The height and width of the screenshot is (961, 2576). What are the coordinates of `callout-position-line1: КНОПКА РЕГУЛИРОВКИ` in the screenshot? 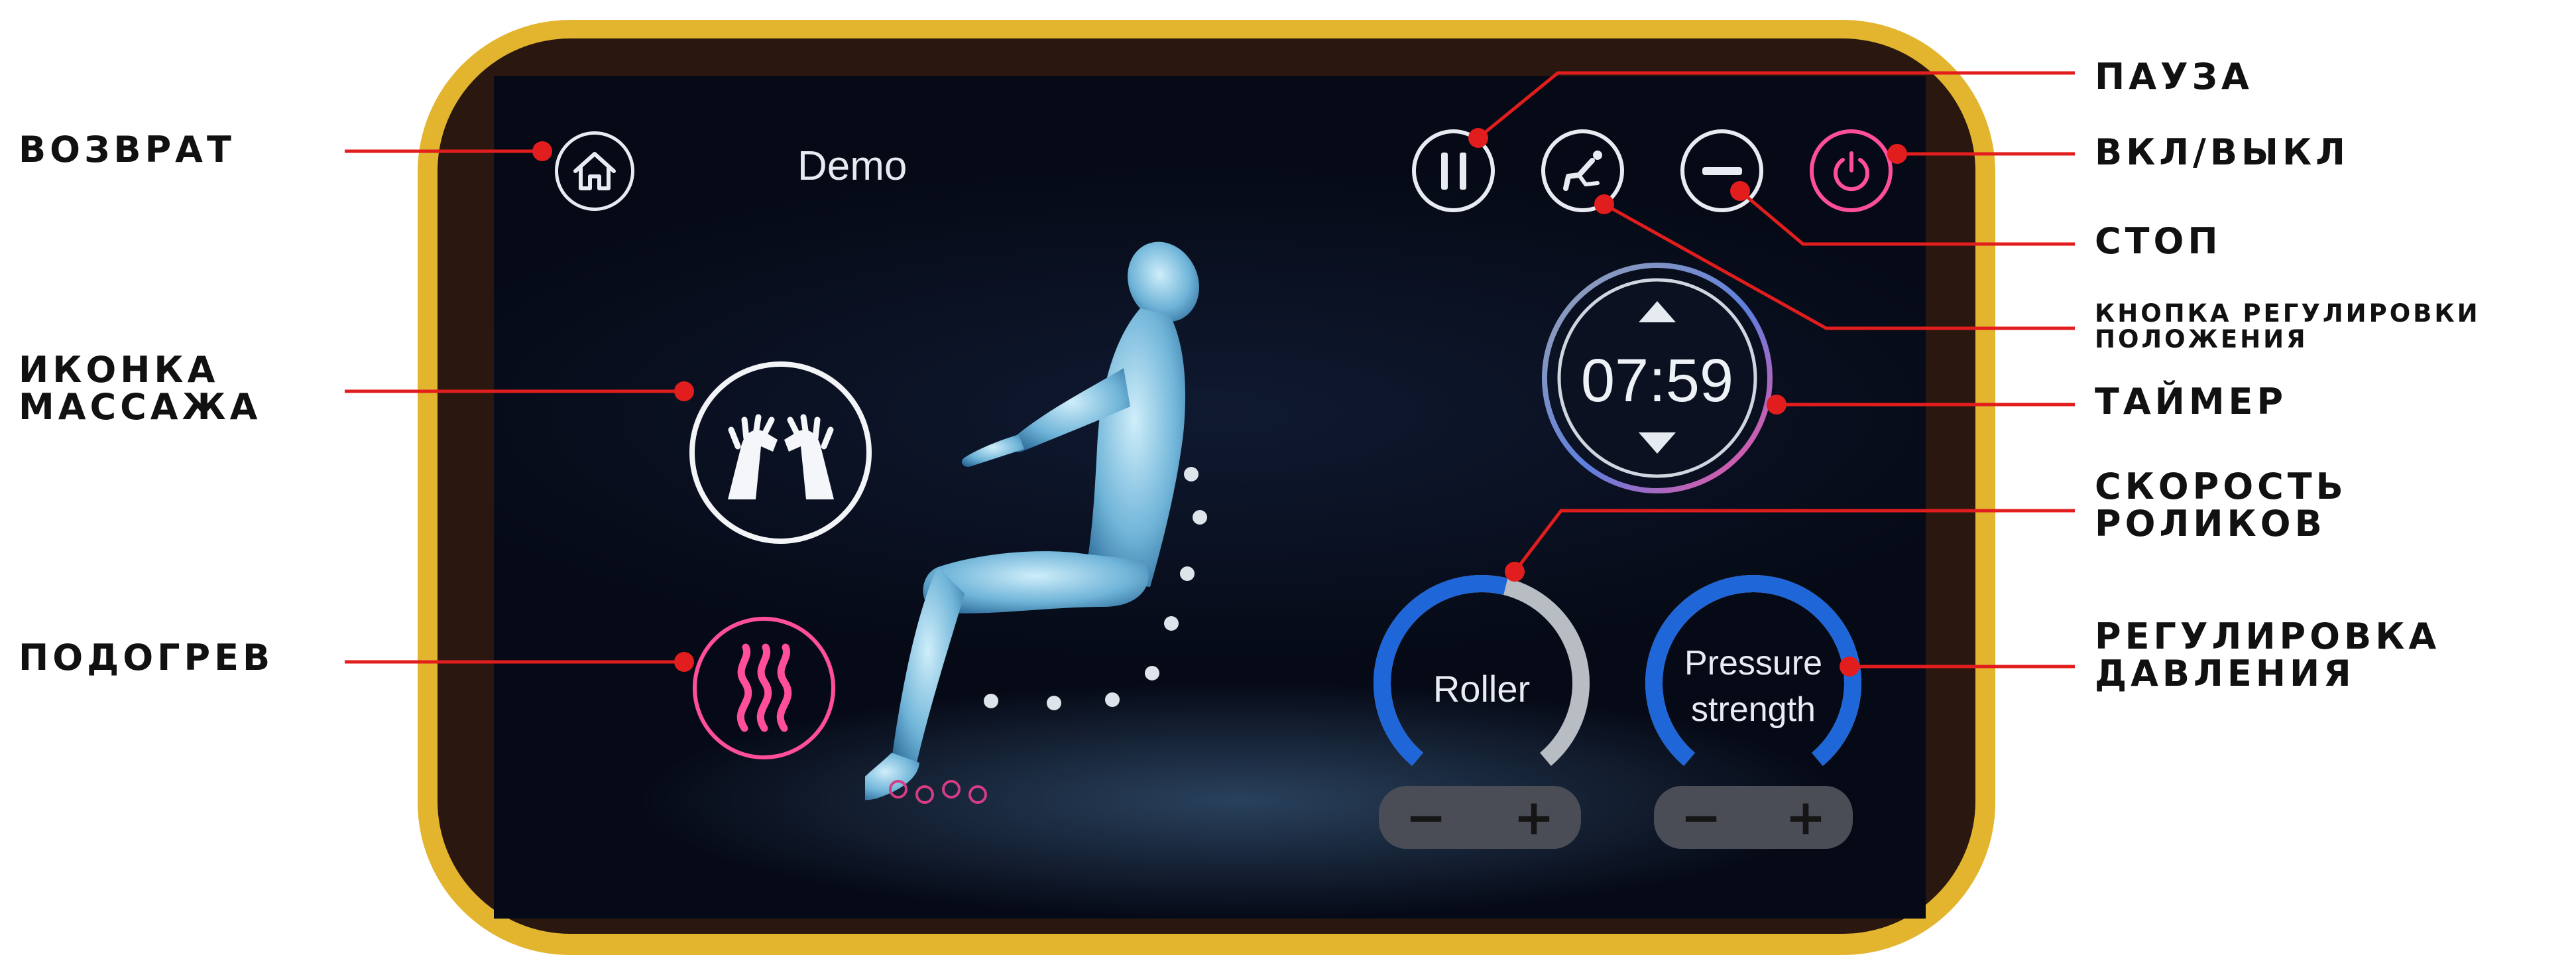 It's located at (2288, 314).